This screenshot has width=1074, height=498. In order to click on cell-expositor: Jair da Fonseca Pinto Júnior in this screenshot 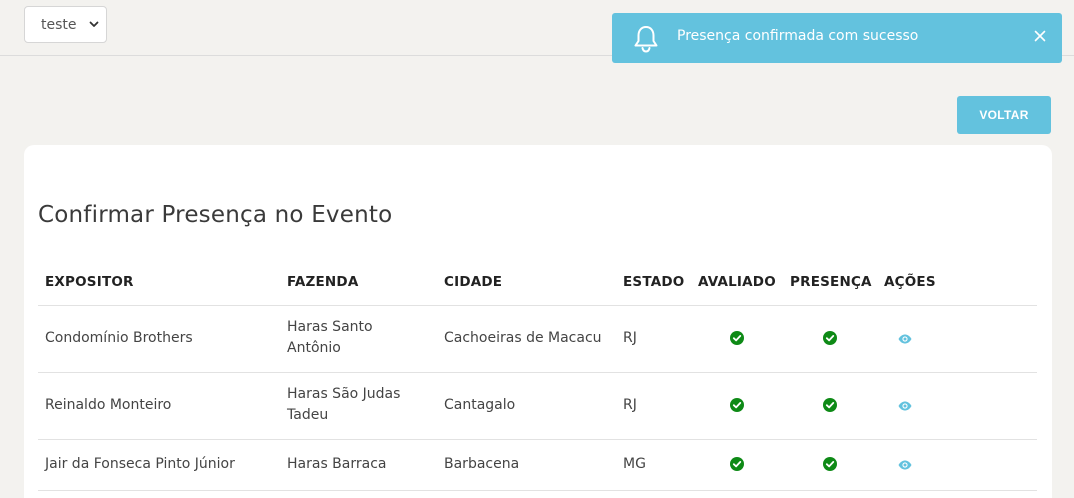, I will do `click(140, 464)`.